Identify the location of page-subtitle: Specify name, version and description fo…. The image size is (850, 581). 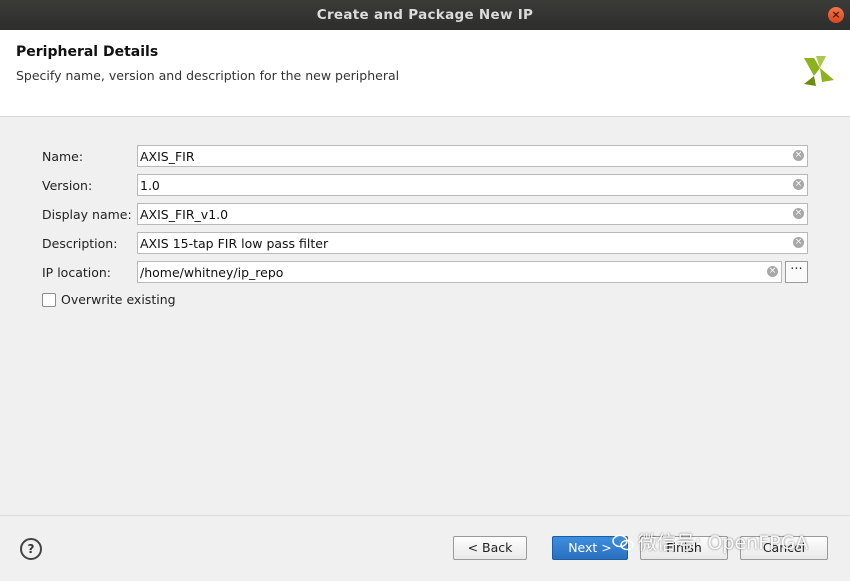
(208, 75).